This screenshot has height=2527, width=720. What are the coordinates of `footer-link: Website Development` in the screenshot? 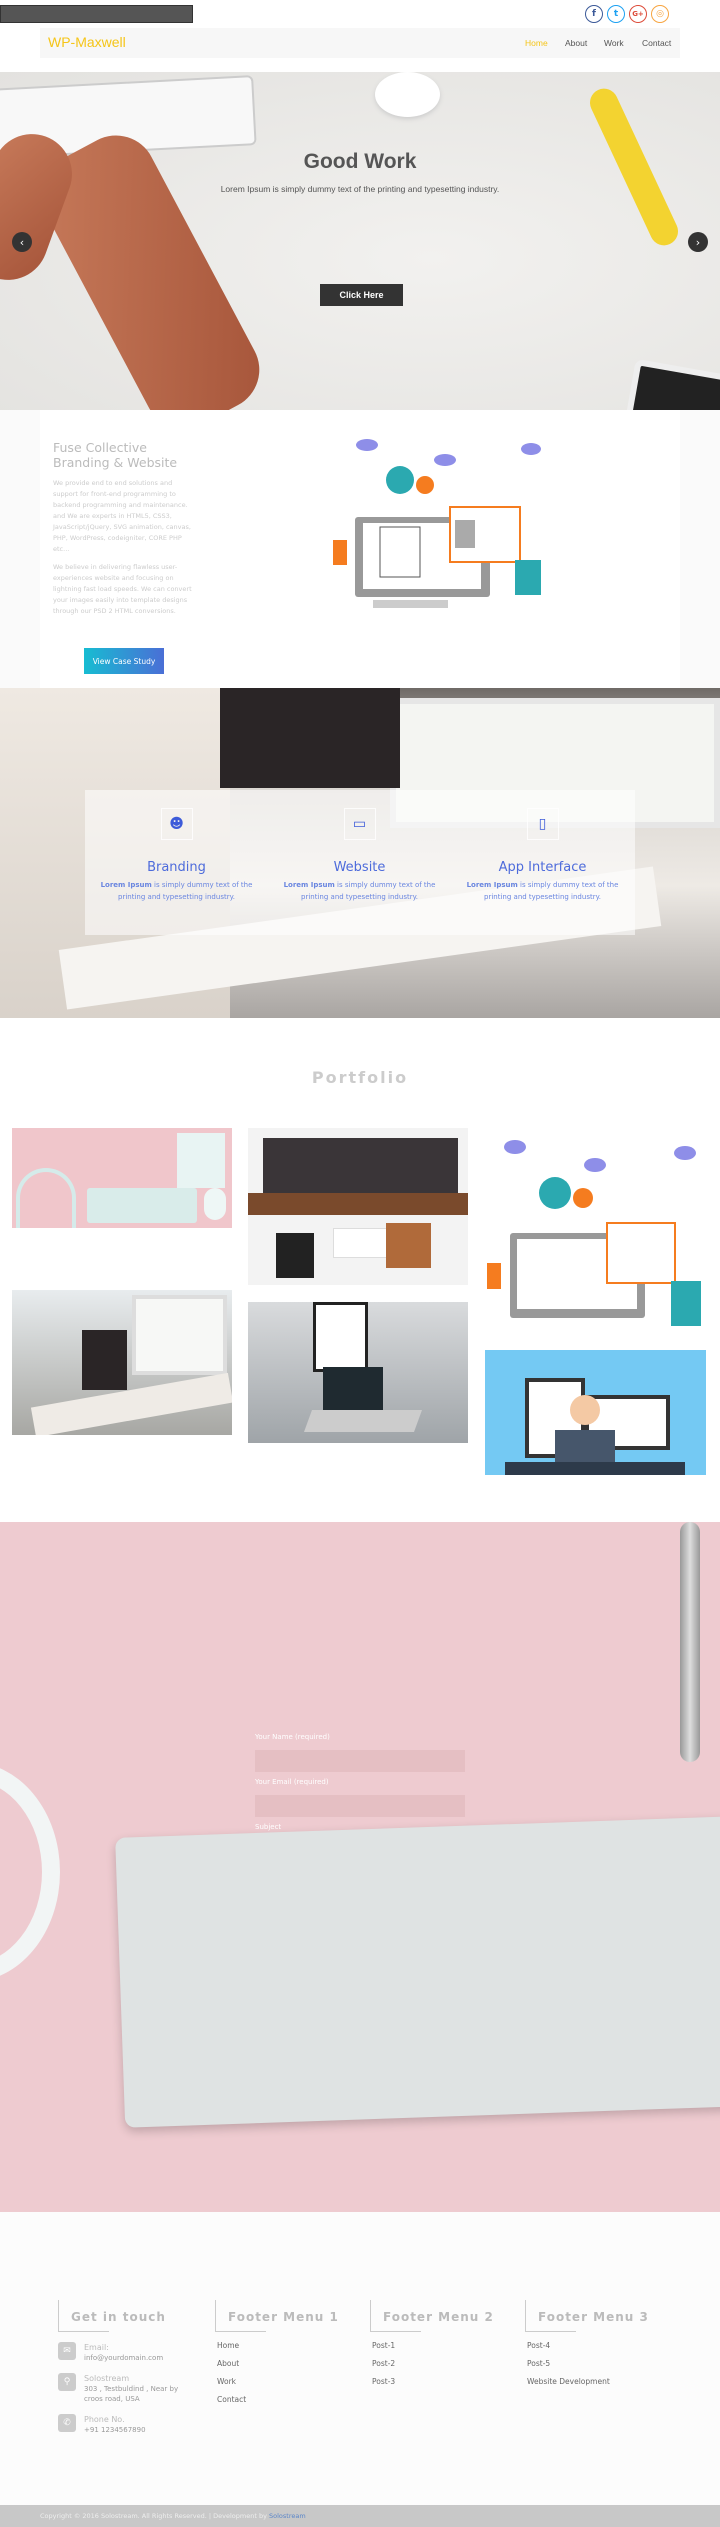 It's located at (601, 2381).